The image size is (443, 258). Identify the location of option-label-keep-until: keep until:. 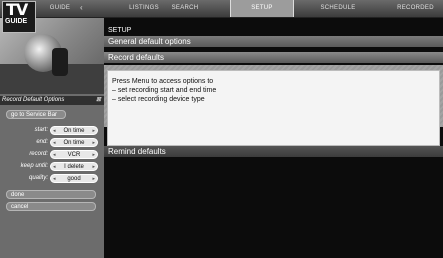
(34, 166).